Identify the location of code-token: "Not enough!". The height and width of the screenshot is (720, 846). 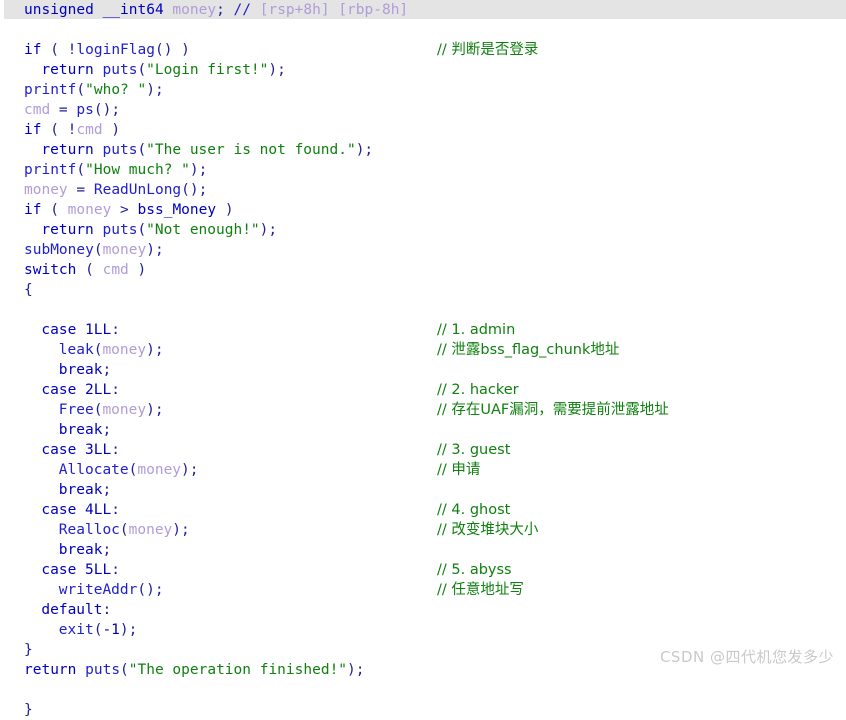
(203, 230).